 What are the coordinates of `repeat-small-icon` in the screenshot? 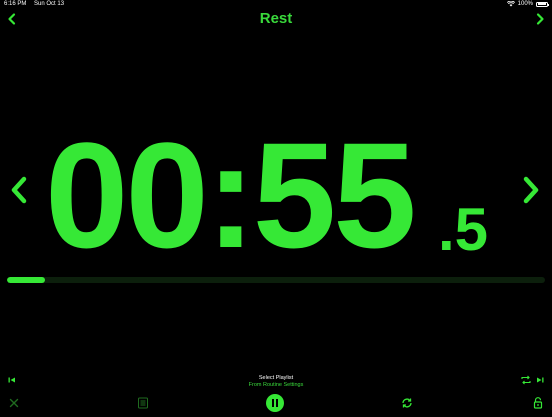 It's located at (526, 380).